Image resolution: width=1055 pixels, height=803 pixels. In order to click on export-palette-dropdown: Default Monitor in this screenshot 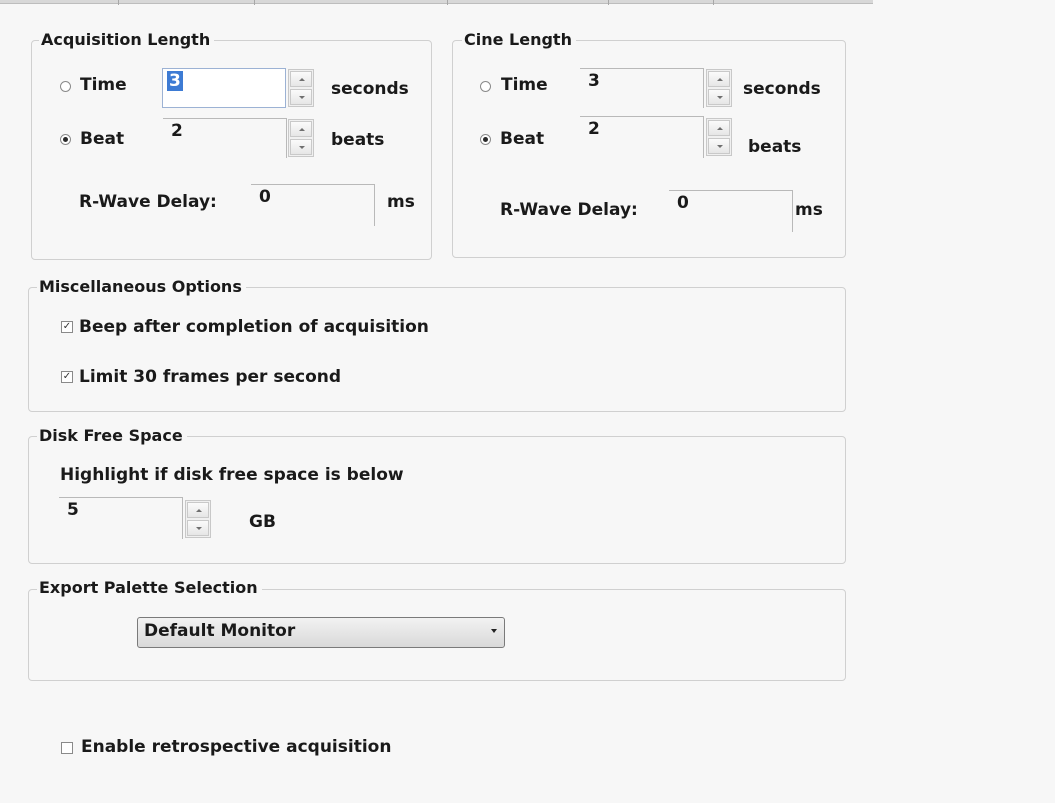, I will do `click(321, 632)`.